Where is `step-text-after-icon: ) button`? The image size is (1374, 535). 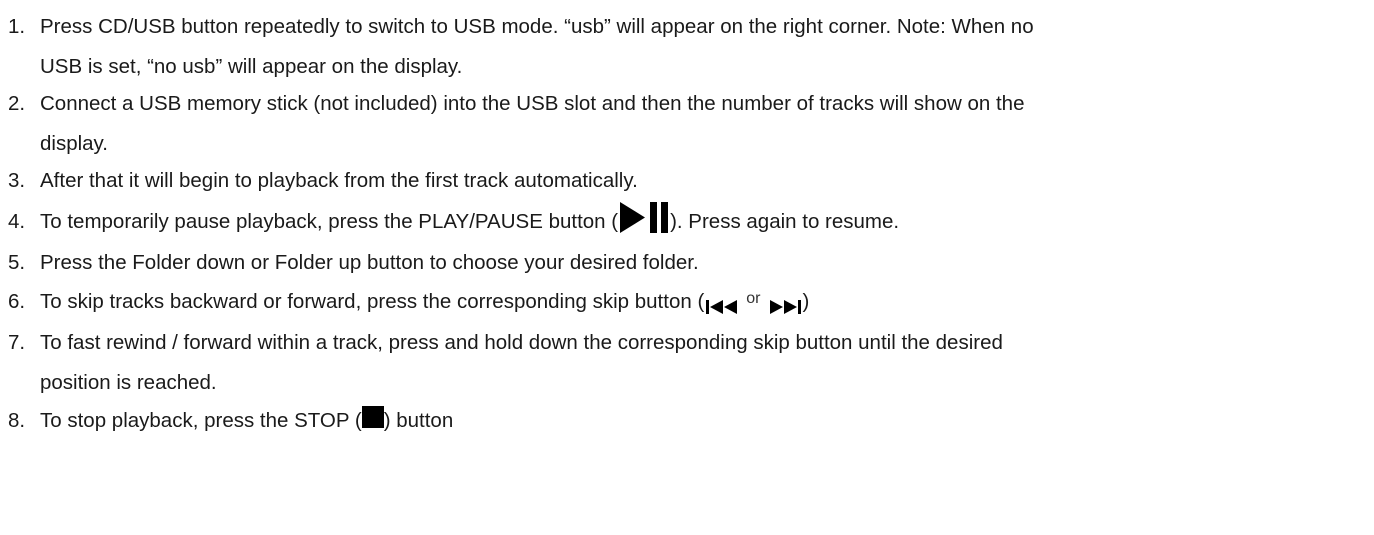 step-text-after-icon: ) button is located at coordinates (418, 420).